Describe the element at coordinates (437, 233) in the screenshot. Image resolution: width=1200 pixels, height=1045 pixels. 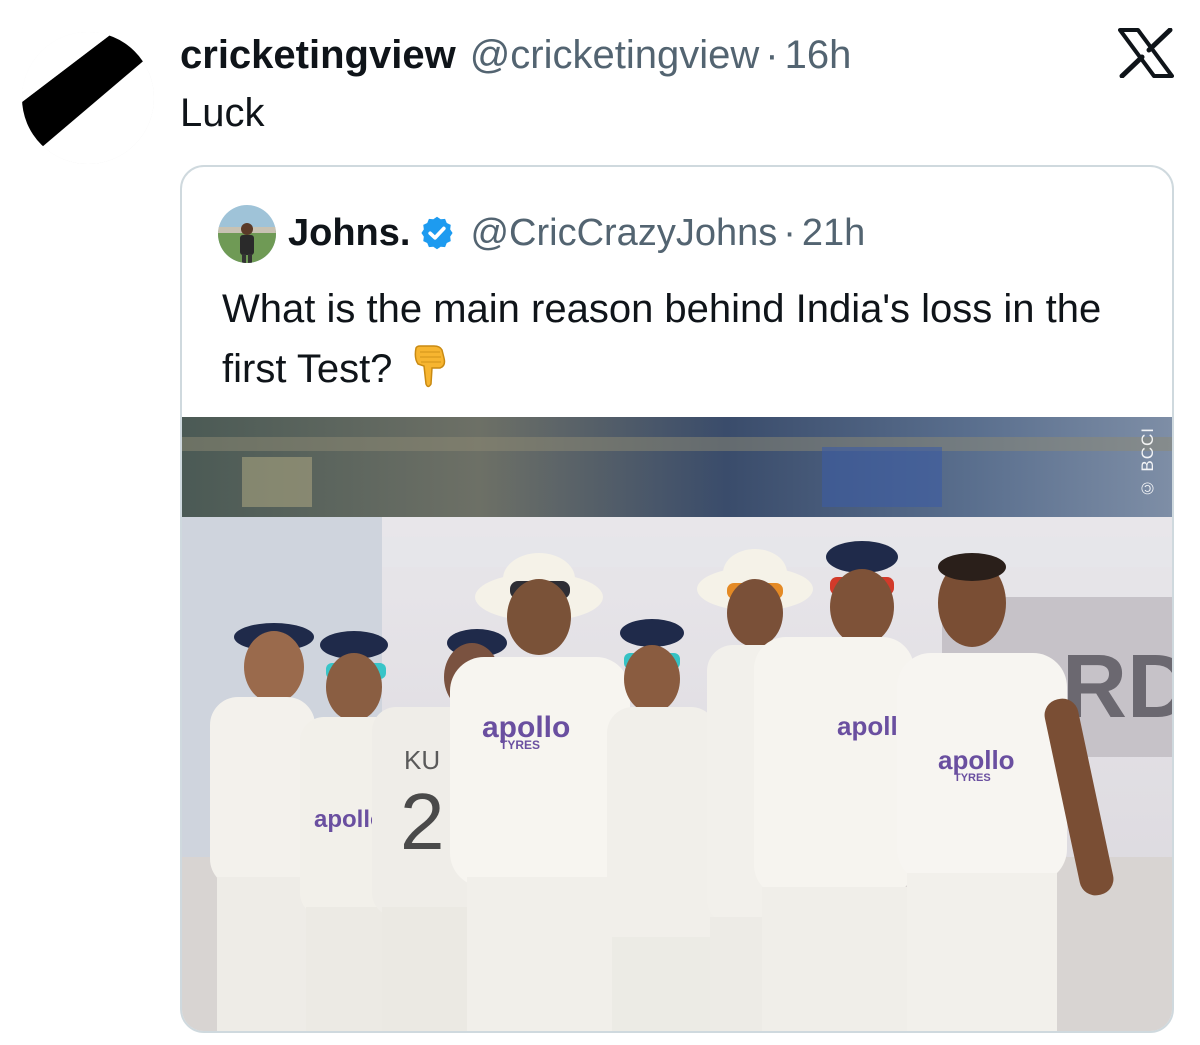
I see `verified-badge-icon` at that location.